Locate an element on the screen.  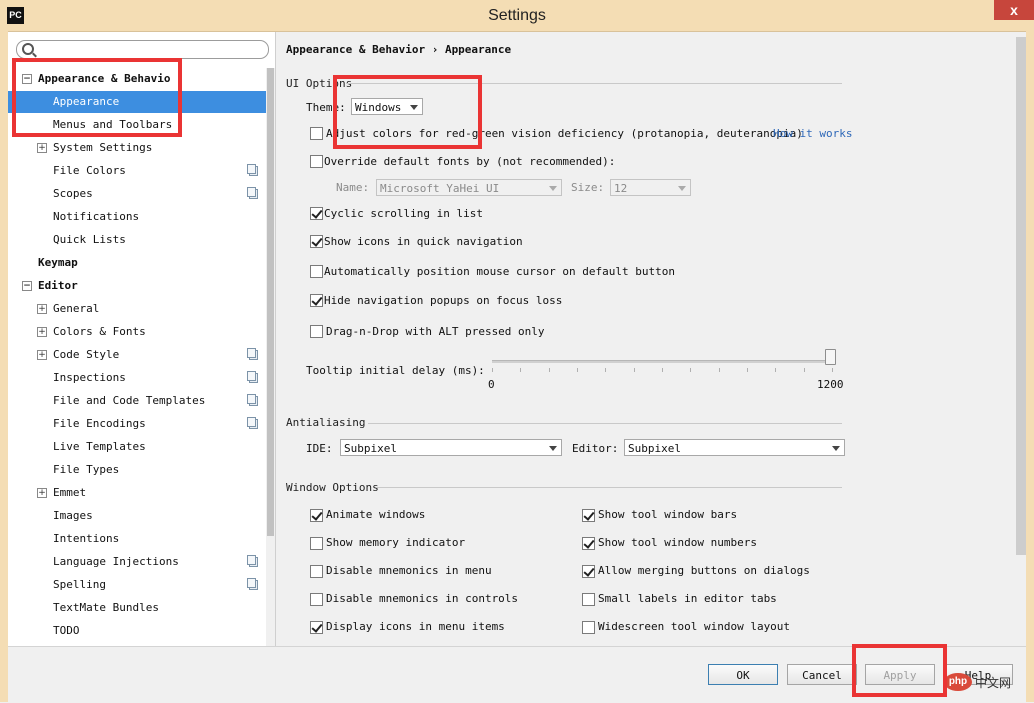
apply-button: Apply is located at coordinates (900, 674).